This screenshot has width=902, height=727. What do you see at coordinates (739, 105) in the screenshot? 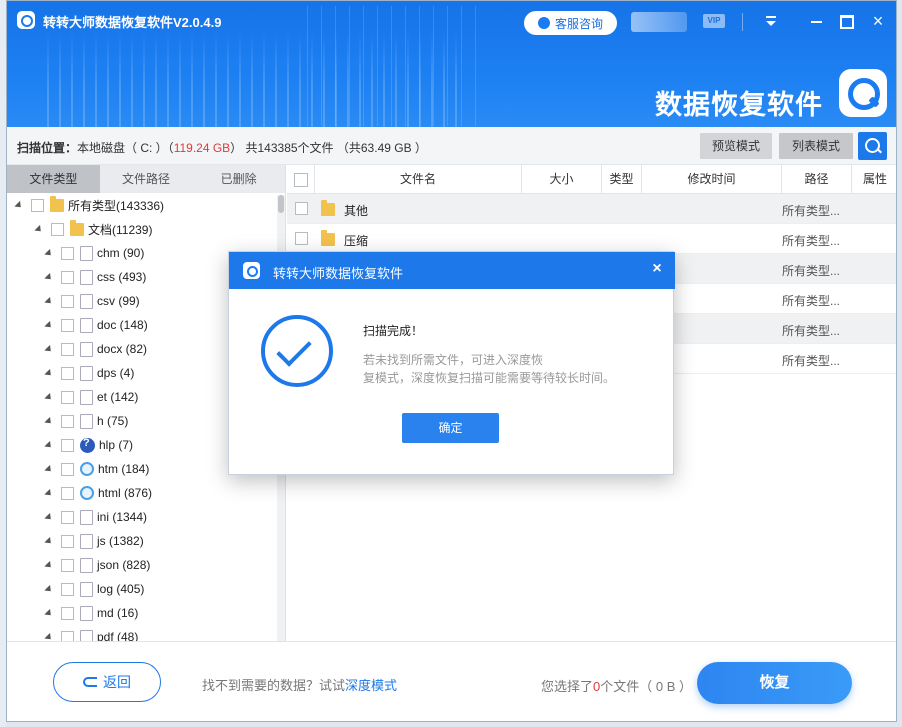
I see `brand-text: 数据恢复软件` at bounding box center [739, 105].